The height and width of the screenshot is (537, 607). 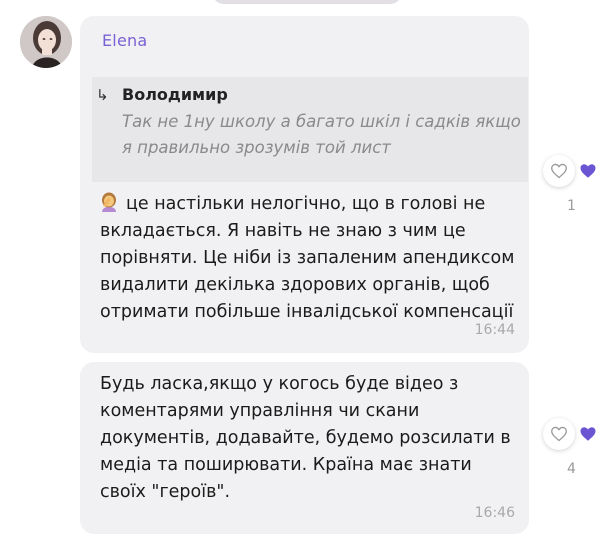 I want to click on woman-facepalming-icon, so click(x=109, y=202).